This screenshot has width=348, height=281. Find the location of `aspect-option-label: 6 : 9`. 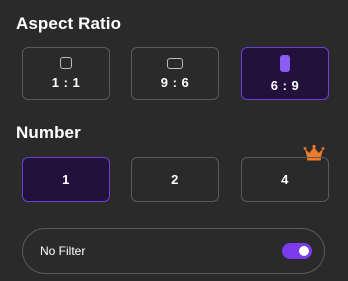

aspect-option-label: 6 : 9 is located at coordinates (285, 85).